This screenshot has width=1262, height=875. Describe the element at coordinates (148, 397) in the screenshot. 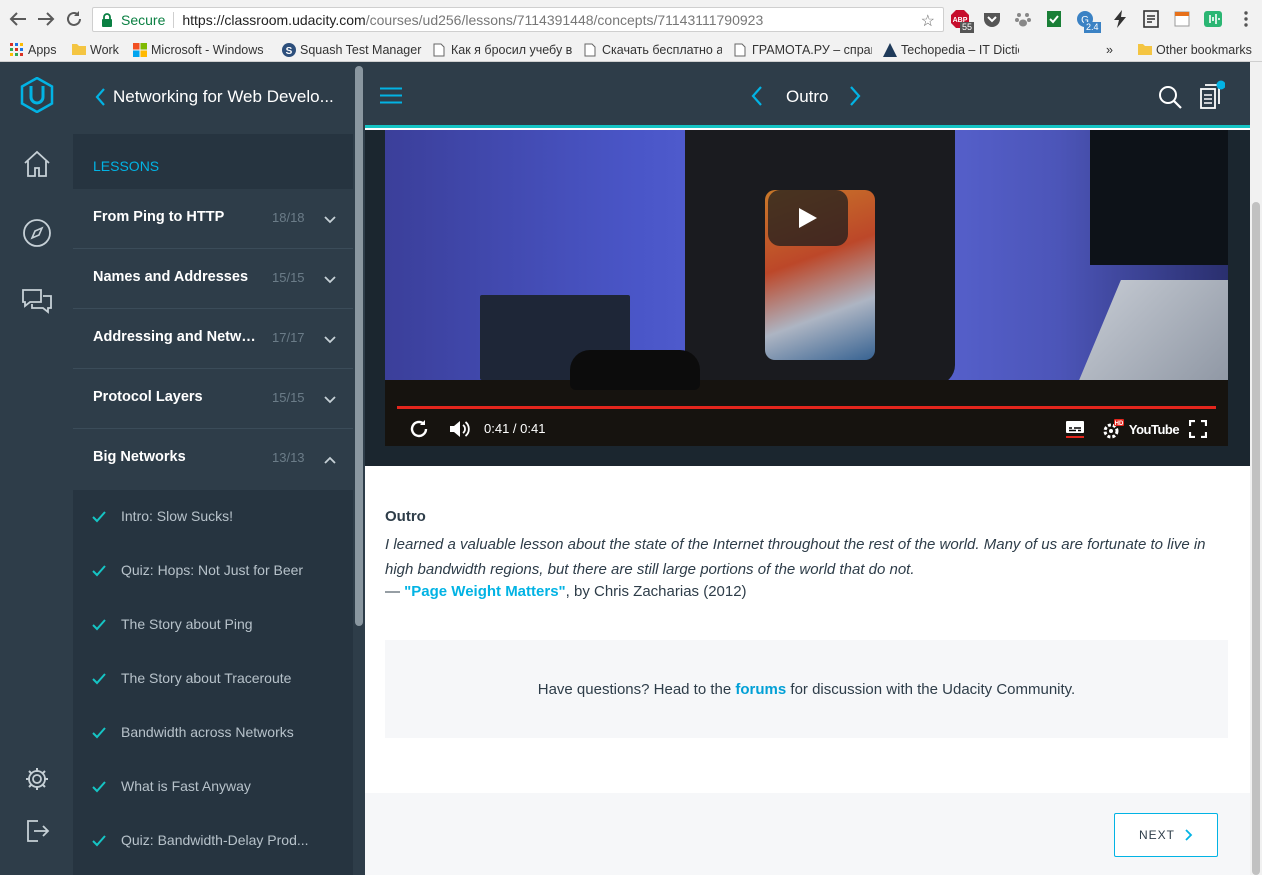

I see `lesson-name: Protocol Layers` at that location.